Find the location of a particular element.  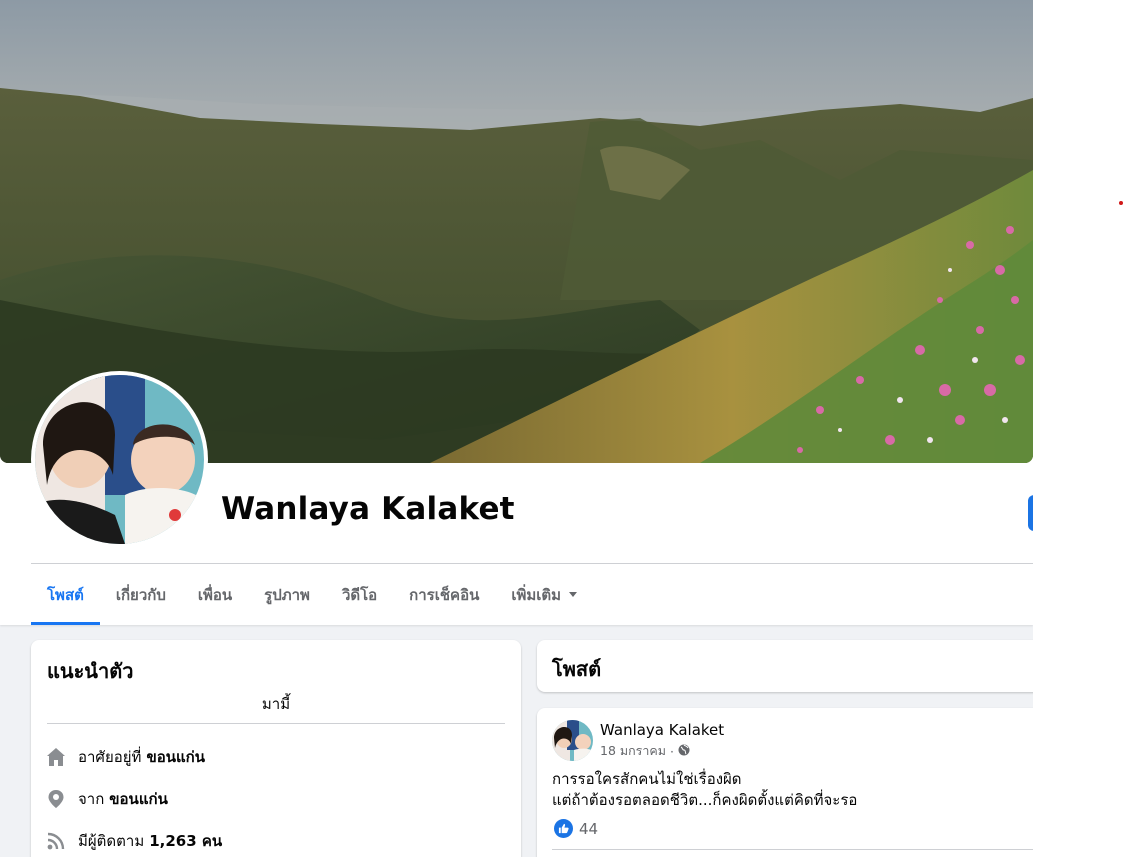

like-count: 44 is located at coordinates (589, 828).